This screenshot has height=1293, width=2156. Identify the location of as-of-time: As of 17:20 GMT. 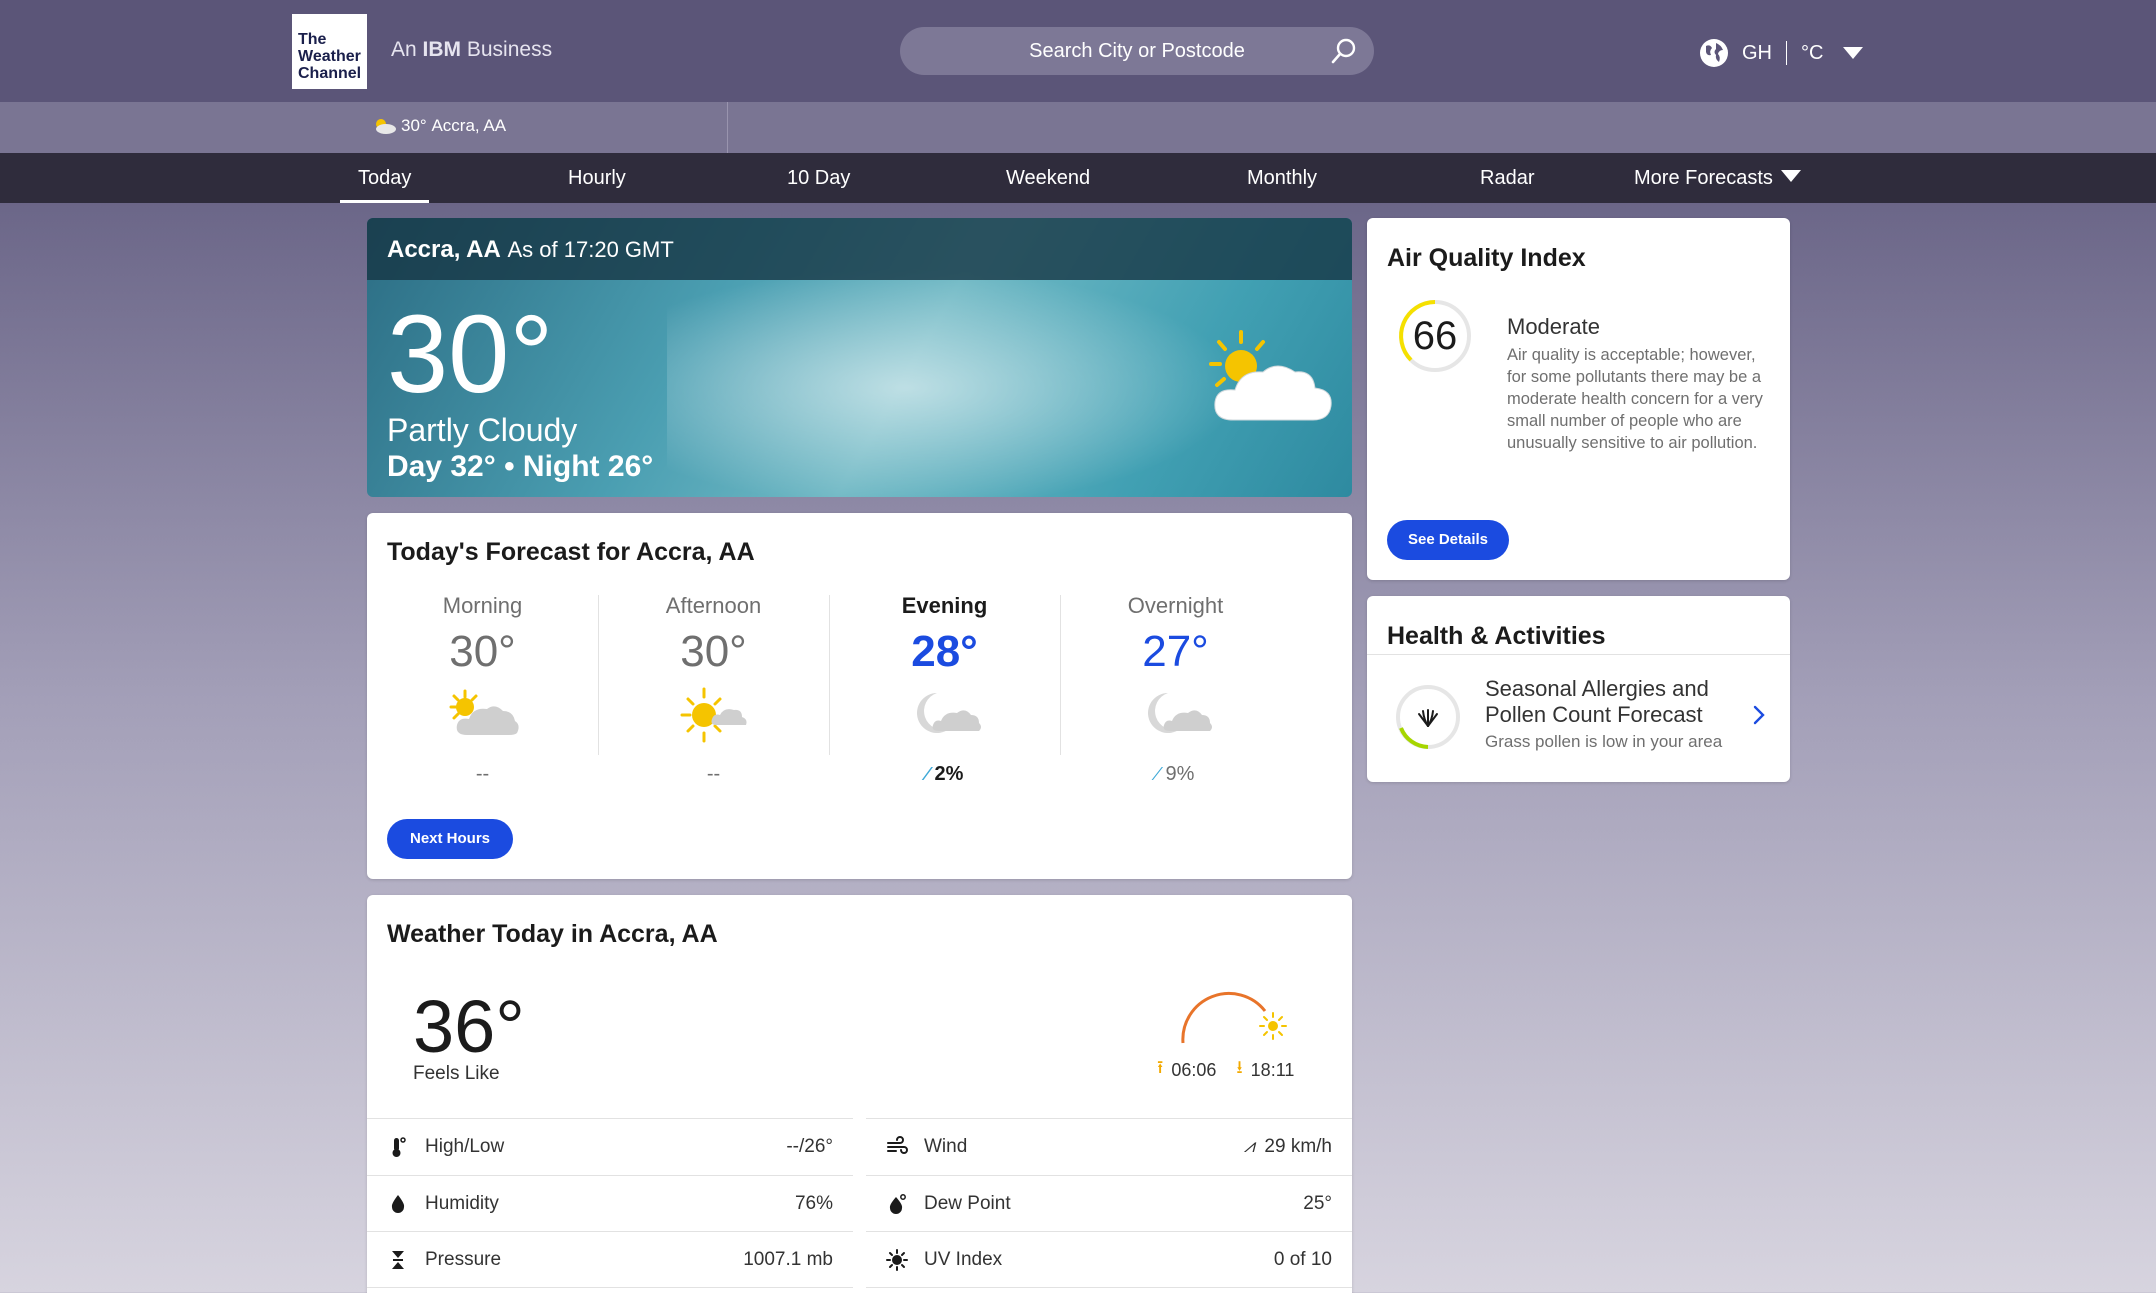
(590, 249).